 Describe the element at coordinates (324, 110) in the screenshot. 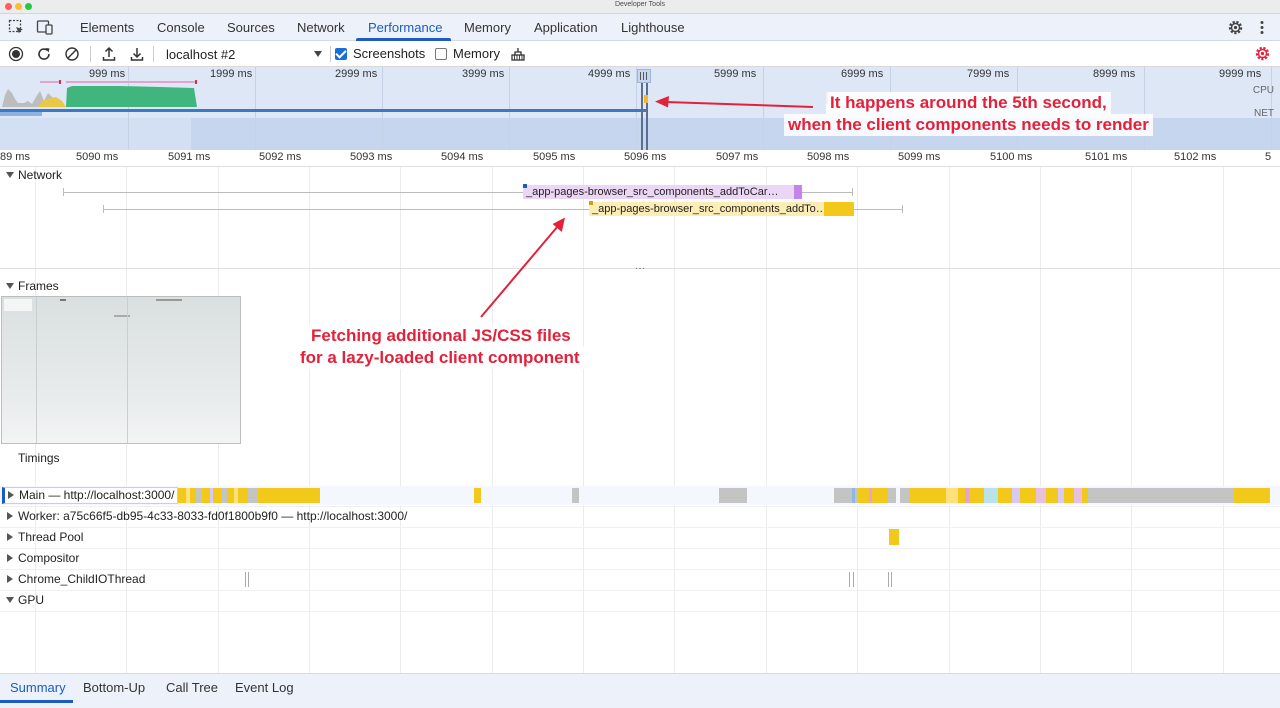

I see `net-request-line` at that location.